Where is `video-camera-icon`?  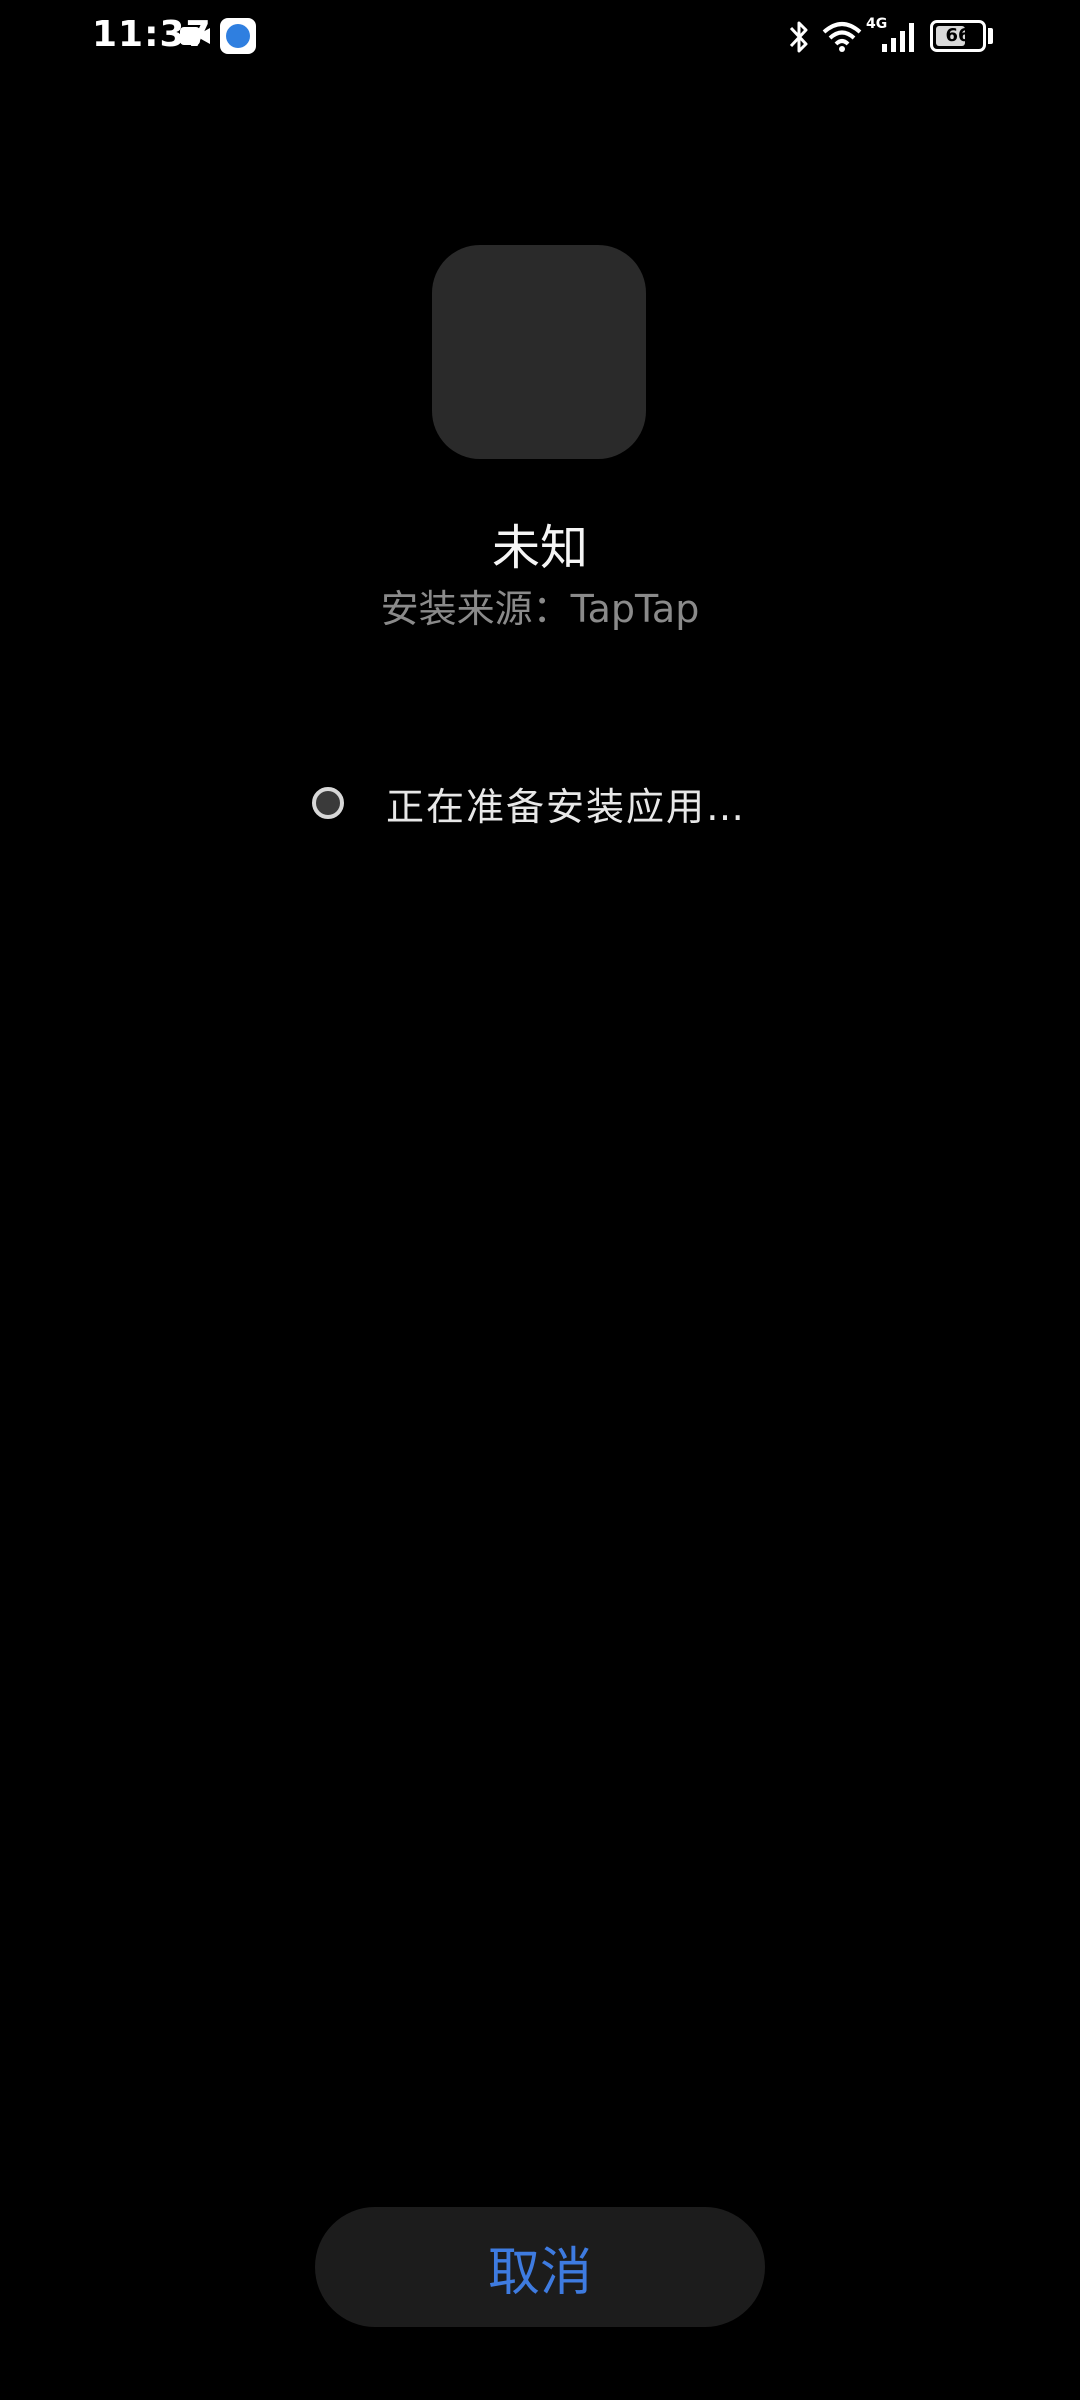 video-camera-icon is located at coordinates (195, 36).